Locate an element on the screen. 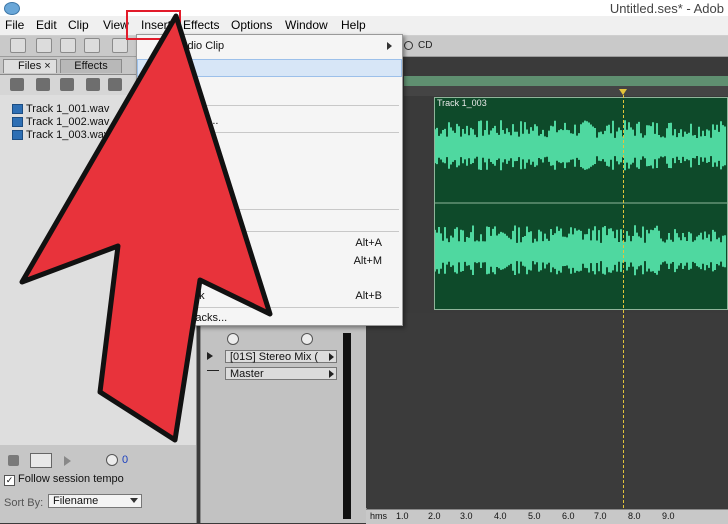 This screenshot has height=524, width=728. ruler-tick: 1.0 is located at coordinates (402, 516).